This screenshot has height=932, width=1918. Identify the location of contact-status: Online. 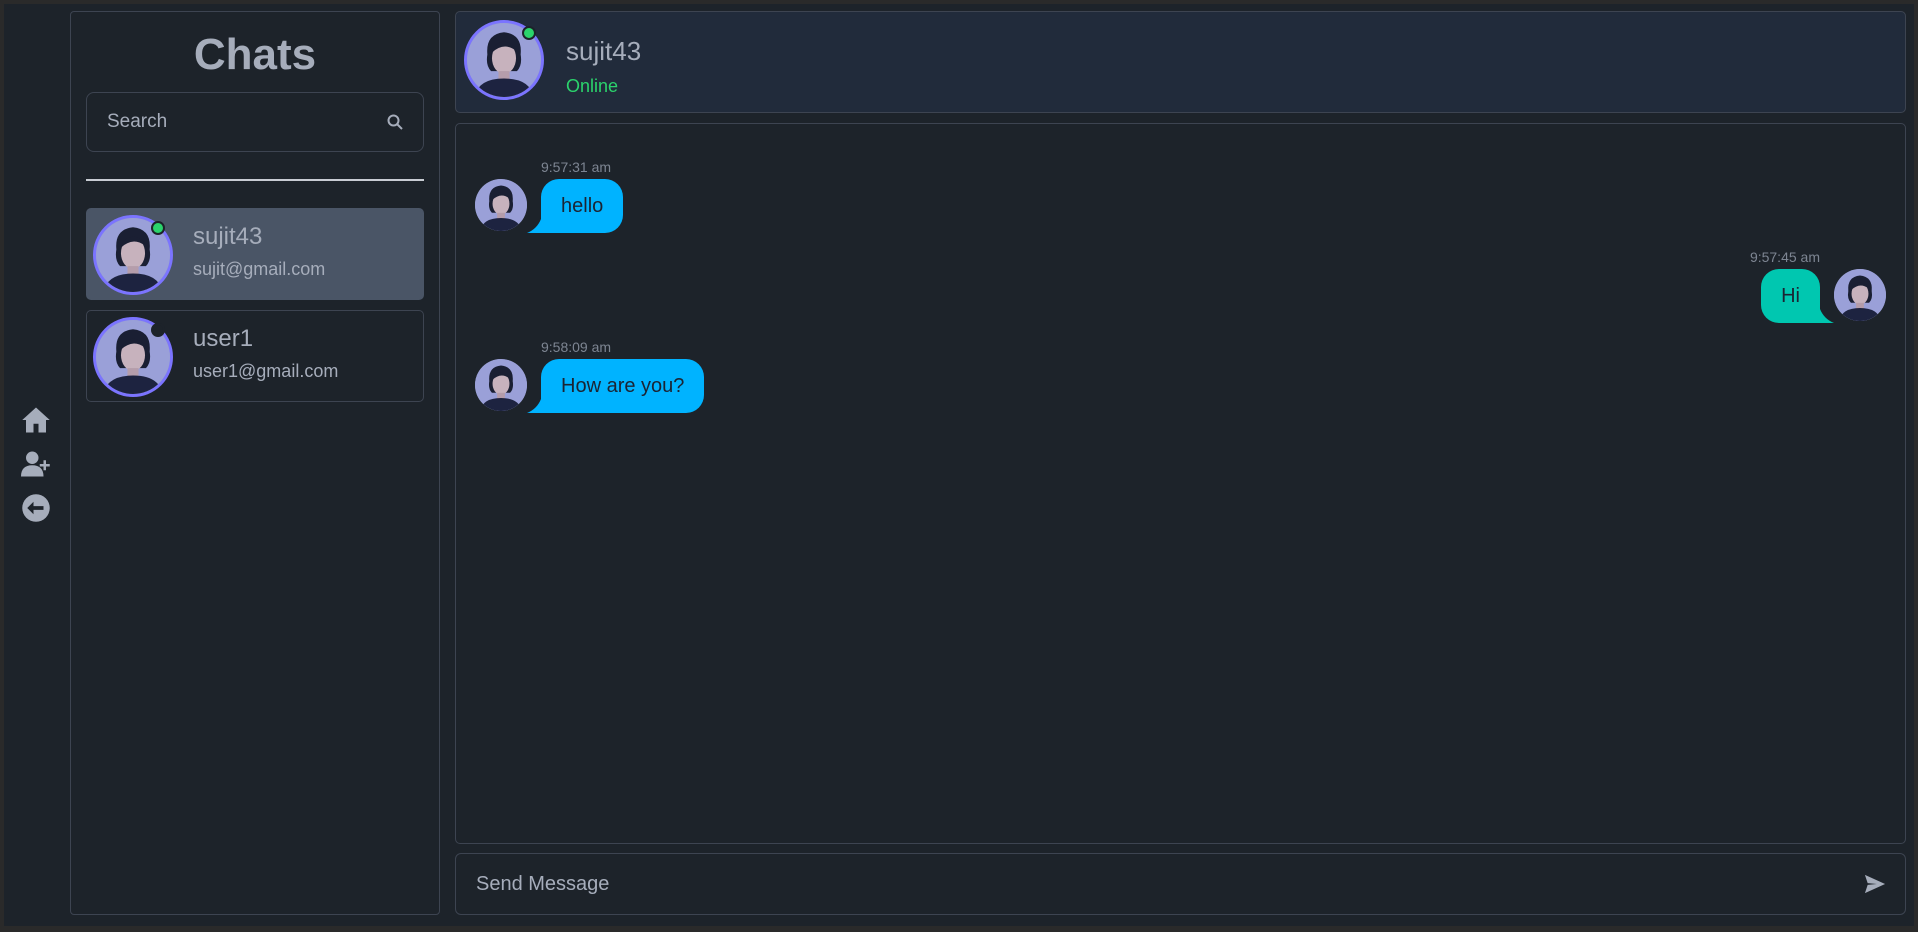
(592, 86).